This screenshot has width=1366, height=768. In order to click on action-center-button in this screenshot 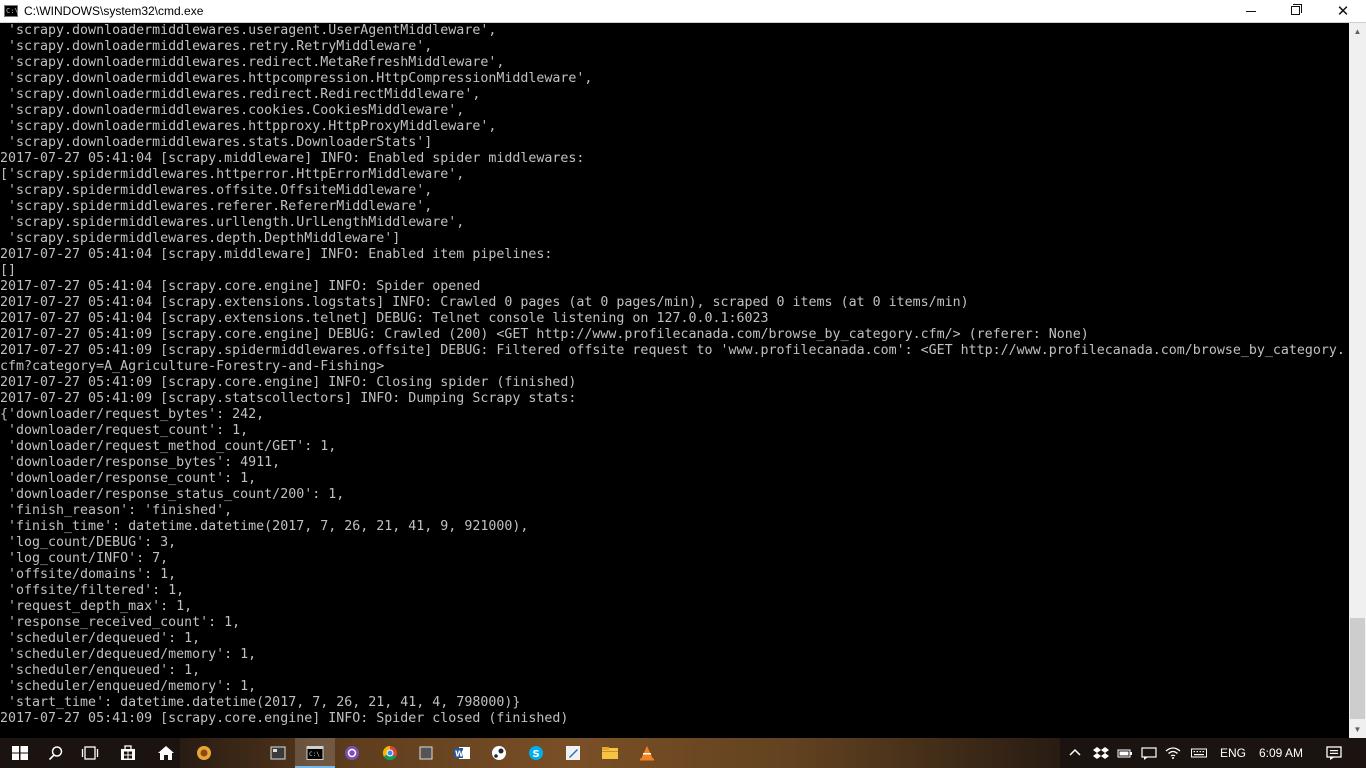, I will do `click(1334, 753)`.